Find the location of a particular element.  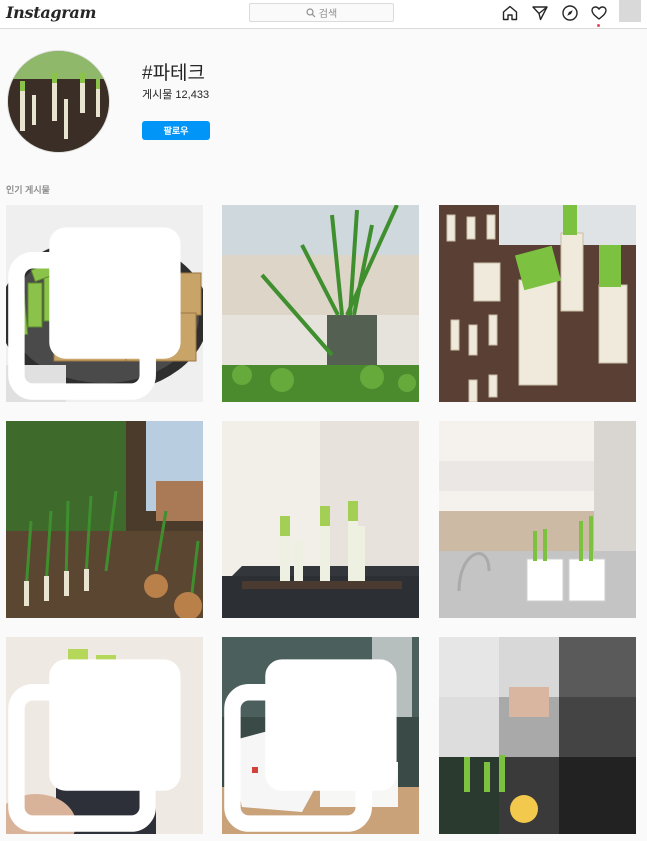

search-icon is located at coordinates (311, 12).